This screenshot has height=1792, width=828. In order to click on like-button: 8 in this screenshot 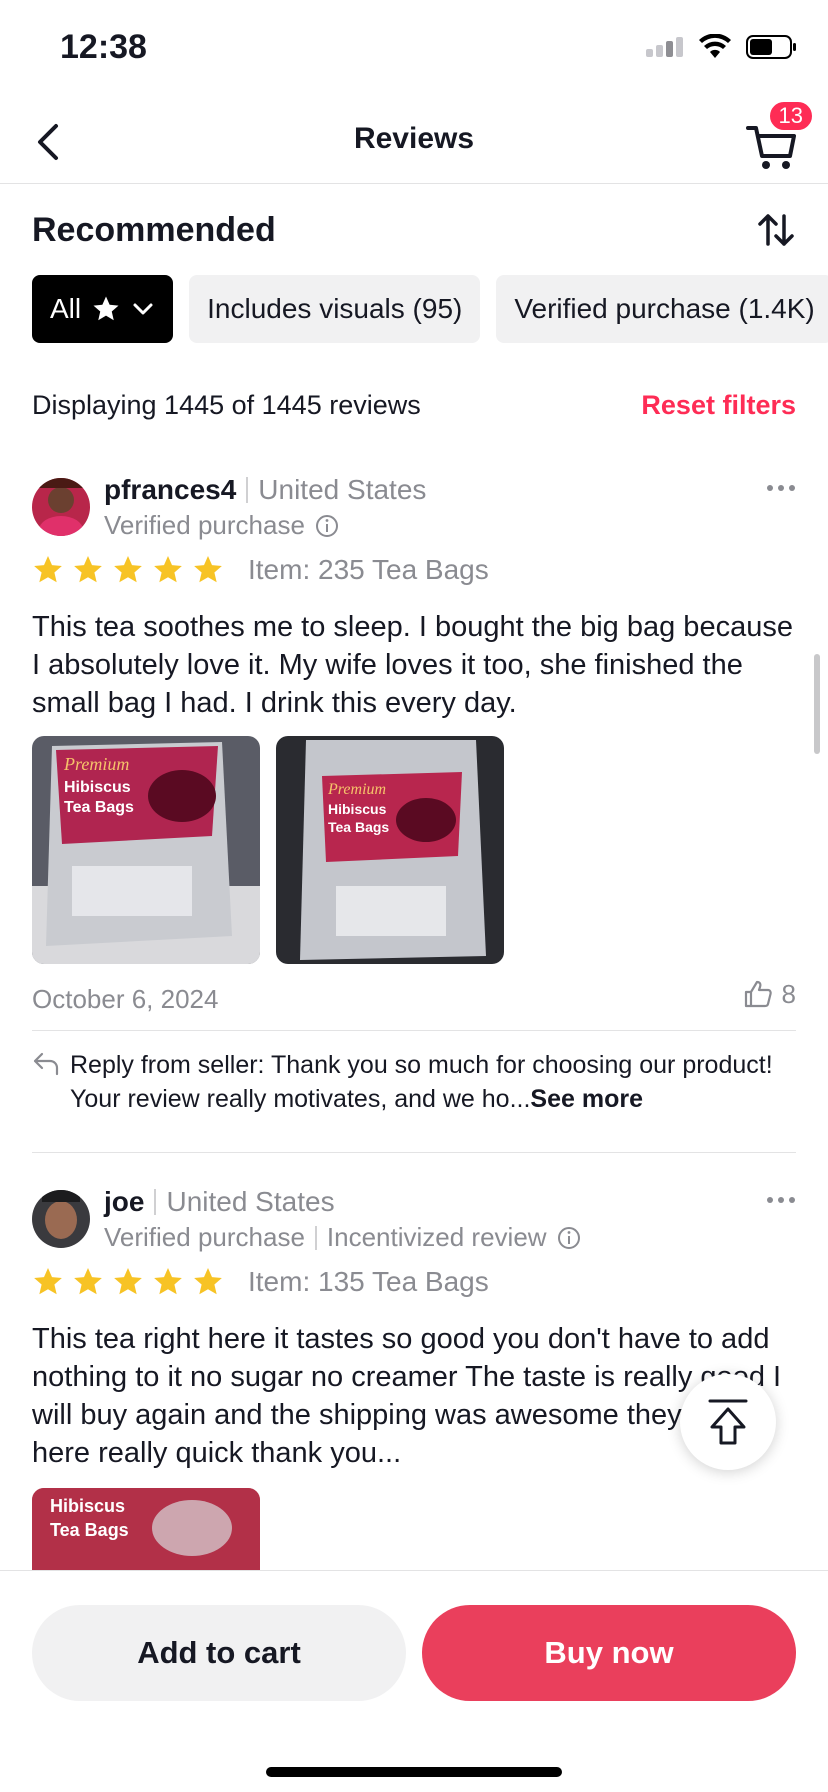, I will do `click(769, 994)`.